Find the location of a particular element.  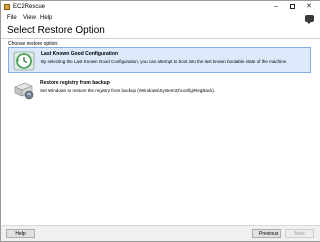

option-title: Restore registry from backup is located at coordinates (75, 83).